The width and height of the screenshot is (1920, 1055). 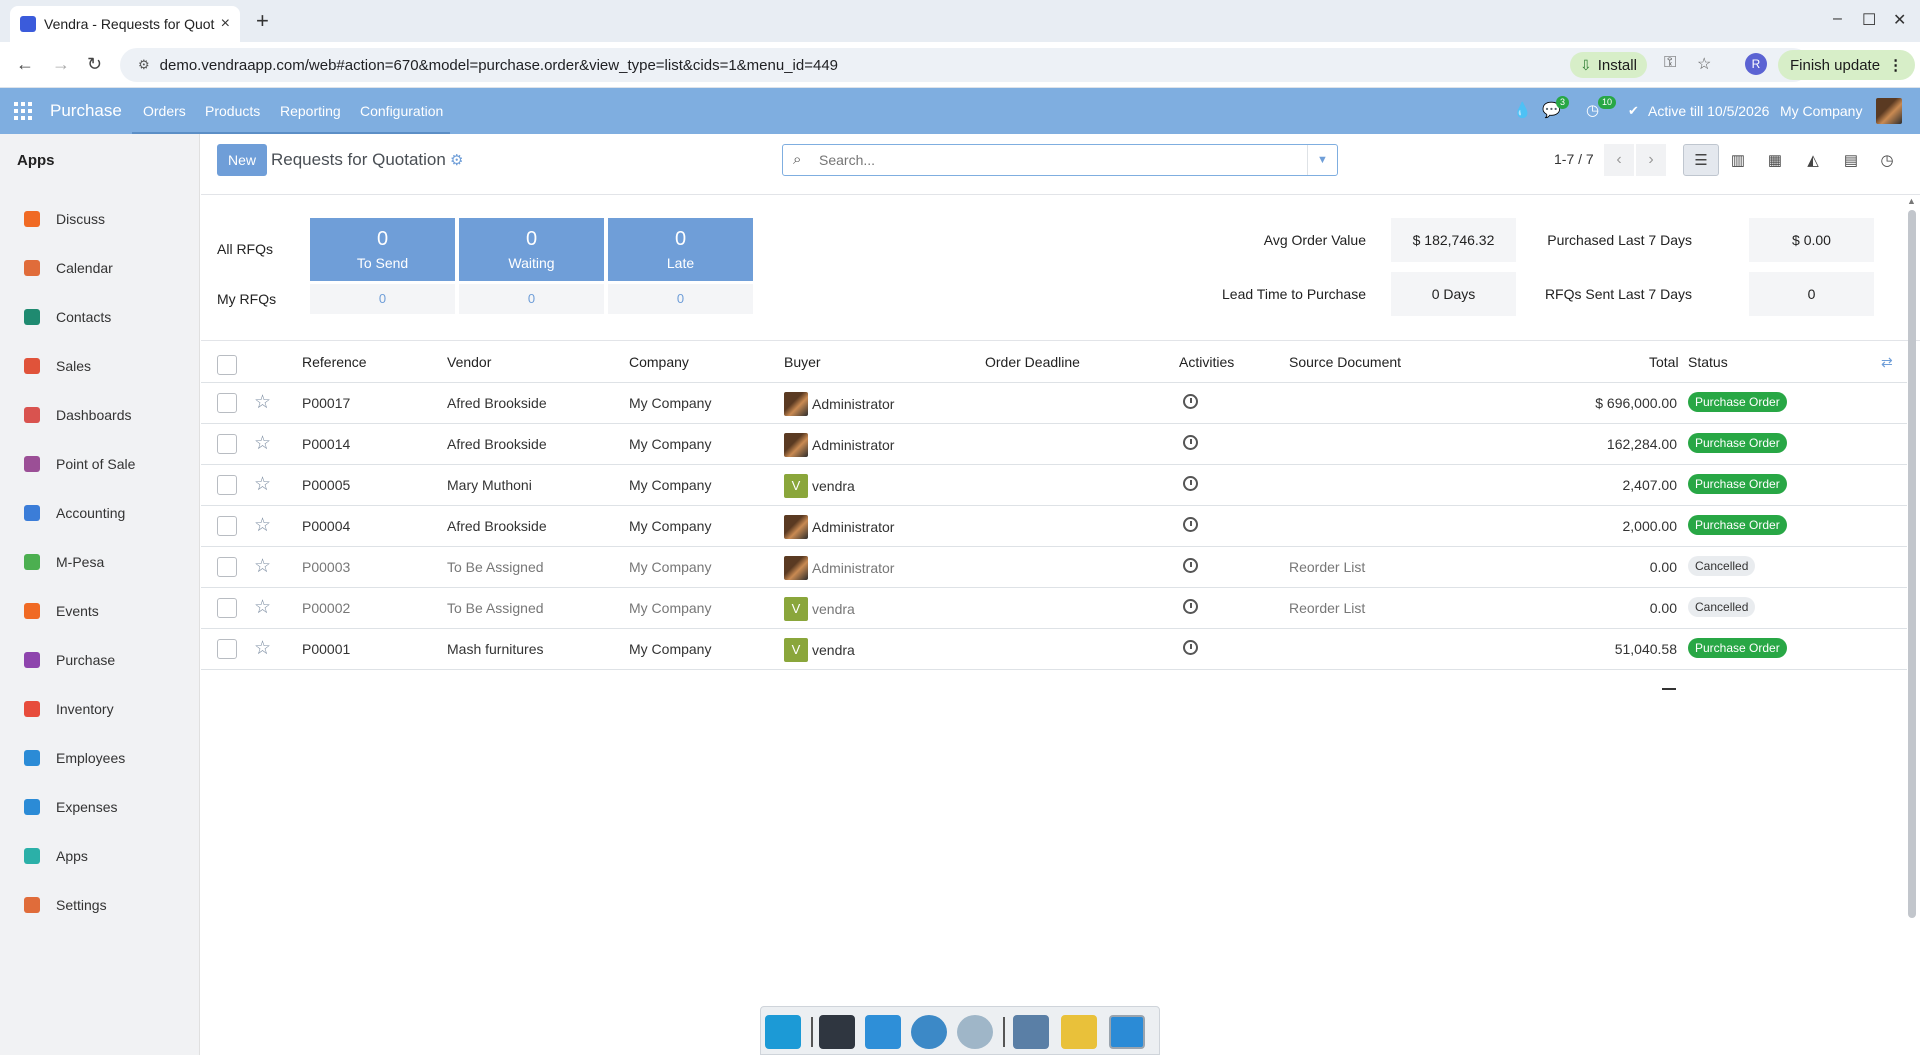 I want to click on search-box: ⌕ ▼, so click(x=1060, y=160).